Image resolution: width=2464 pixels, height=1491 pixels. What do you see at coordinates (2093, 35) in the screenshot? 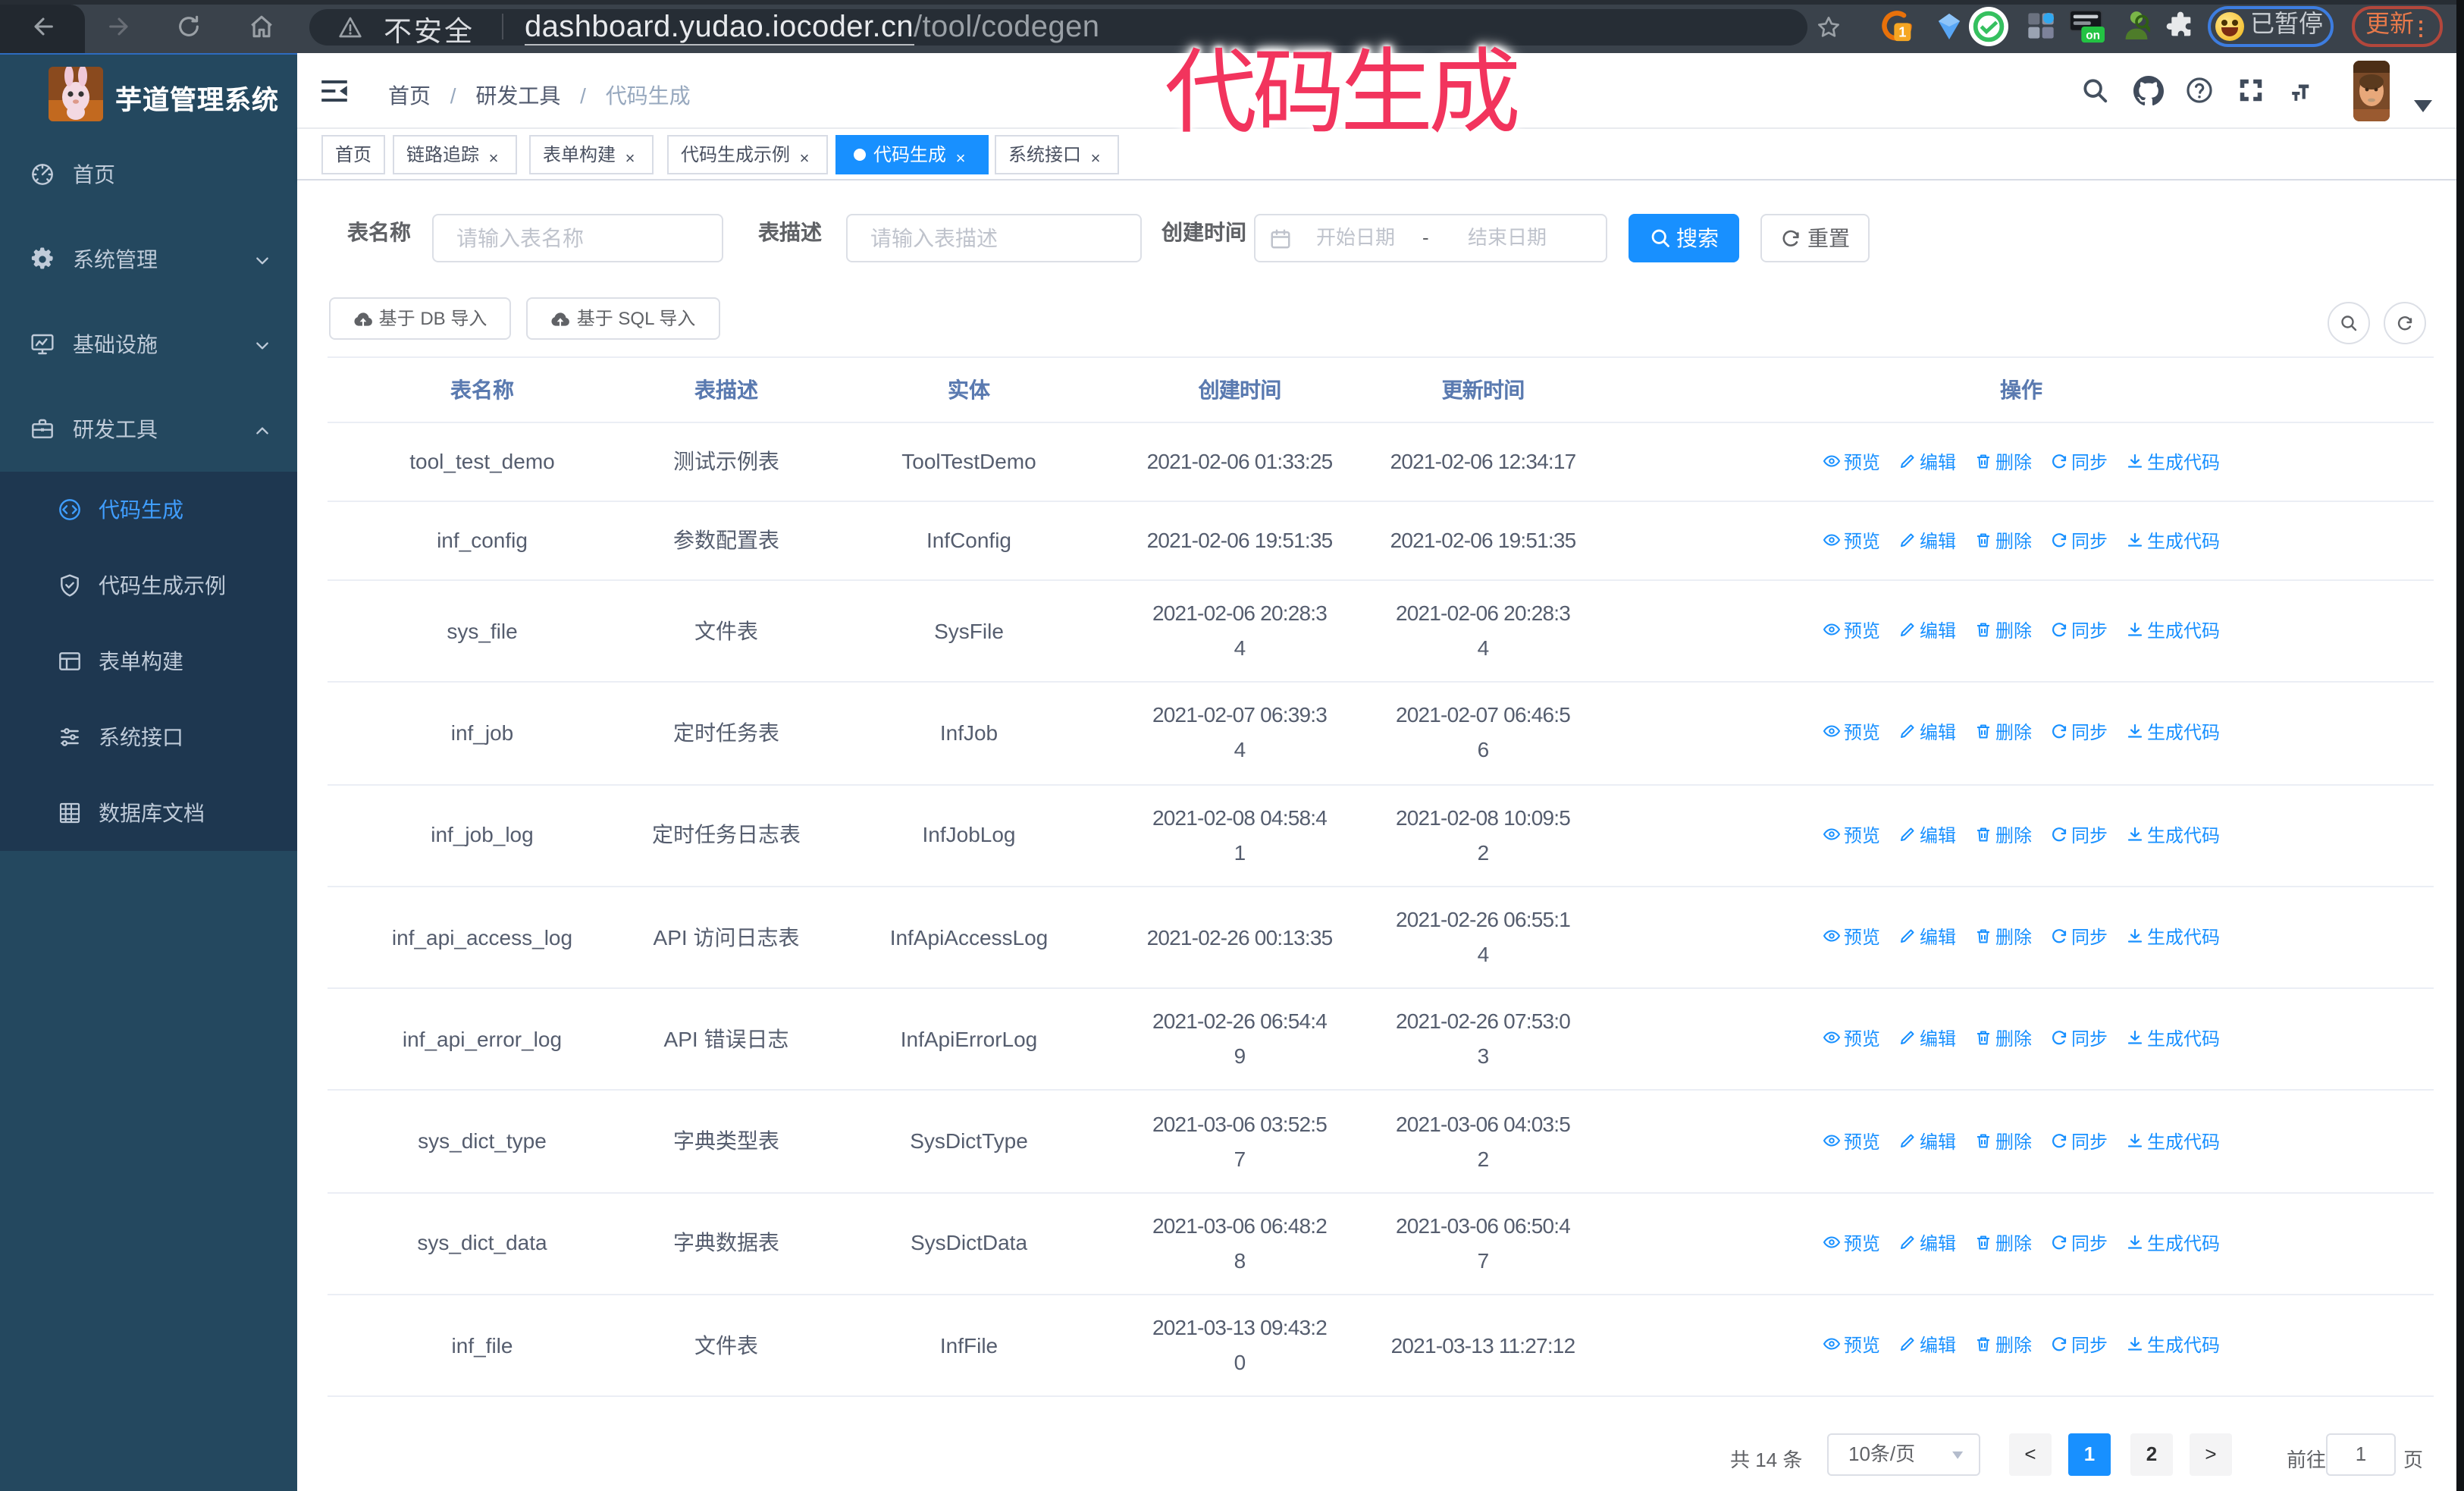
I see `svg-text: on` at bounding box center [2093, 35].